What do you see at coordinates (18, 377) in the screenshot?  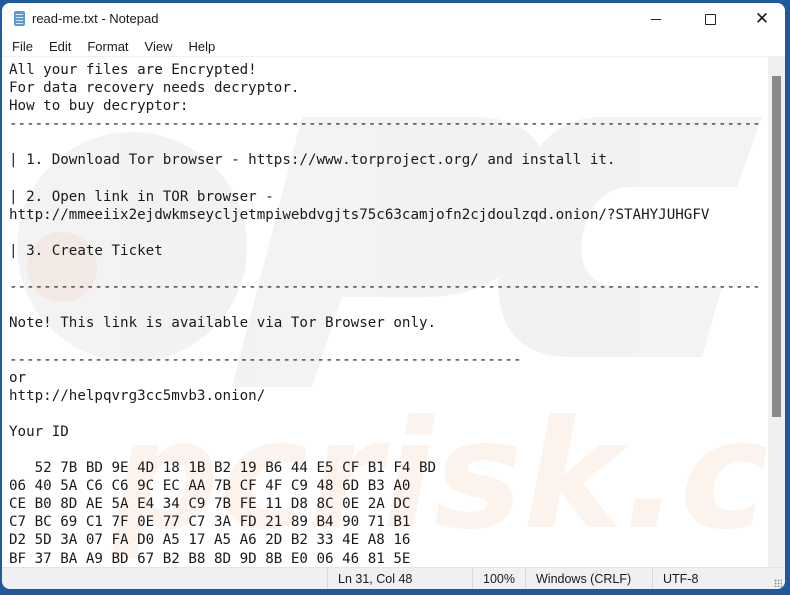 I see `text-line: or` at bounding box center [18, 377].